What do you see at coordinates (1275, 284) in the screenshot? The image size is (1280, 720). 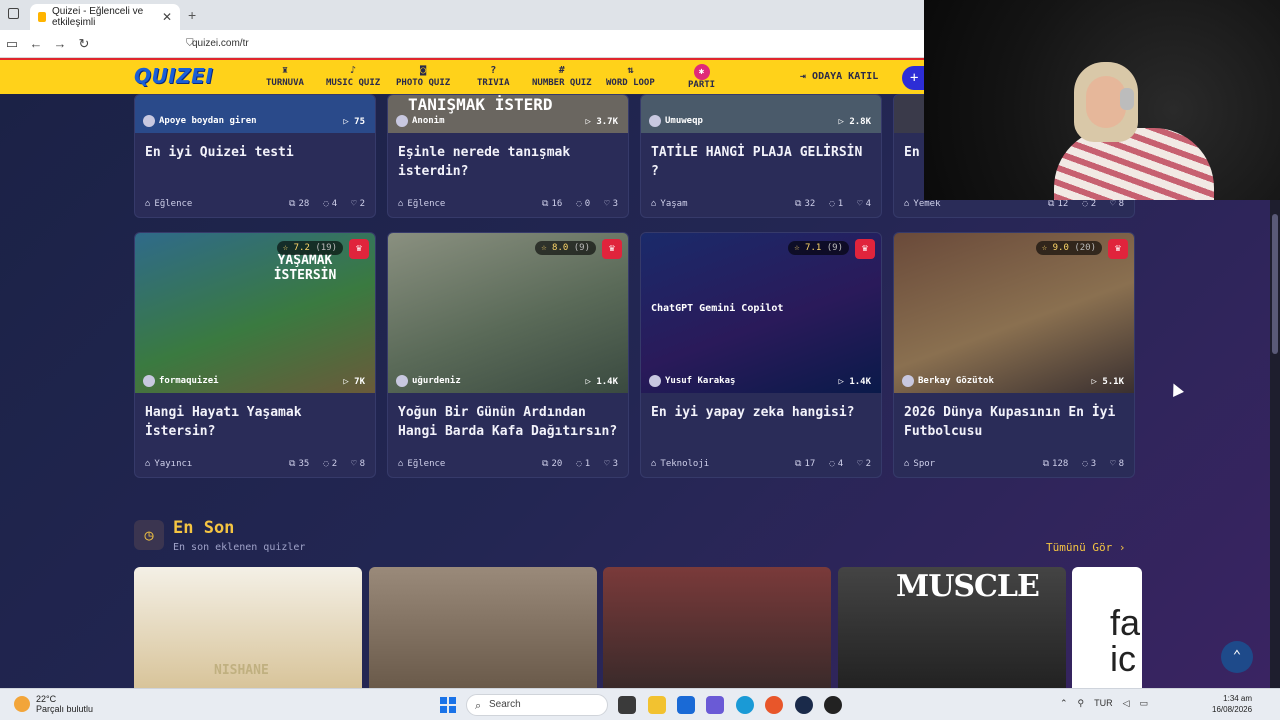 I see `scrollbar-thumb` at bounding box center [1275, 284].